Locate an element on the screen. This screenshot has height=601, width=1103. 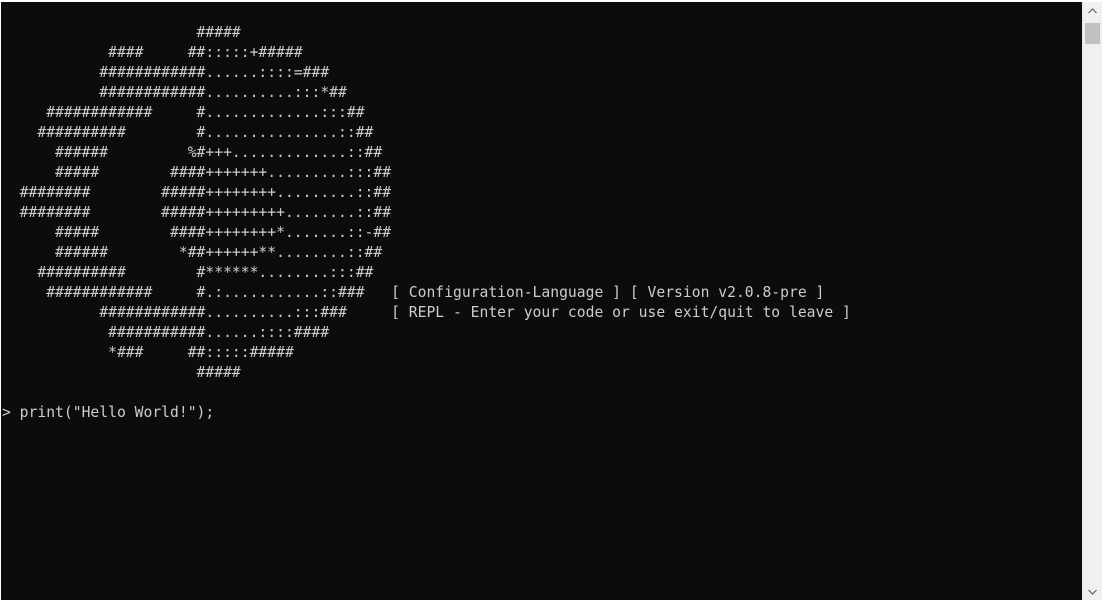
ascii-art-line: ############..........:::*## is located at coordinates (174, 92).